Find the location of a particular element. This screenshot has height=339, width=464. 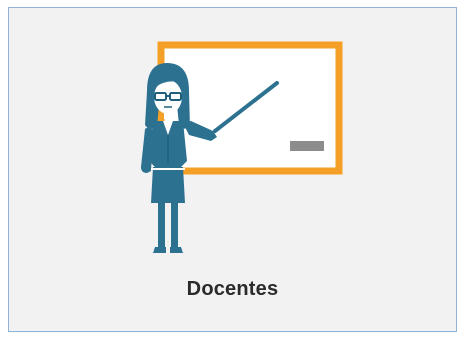

tile-label: Docentes is located at coordinates (232, 289).